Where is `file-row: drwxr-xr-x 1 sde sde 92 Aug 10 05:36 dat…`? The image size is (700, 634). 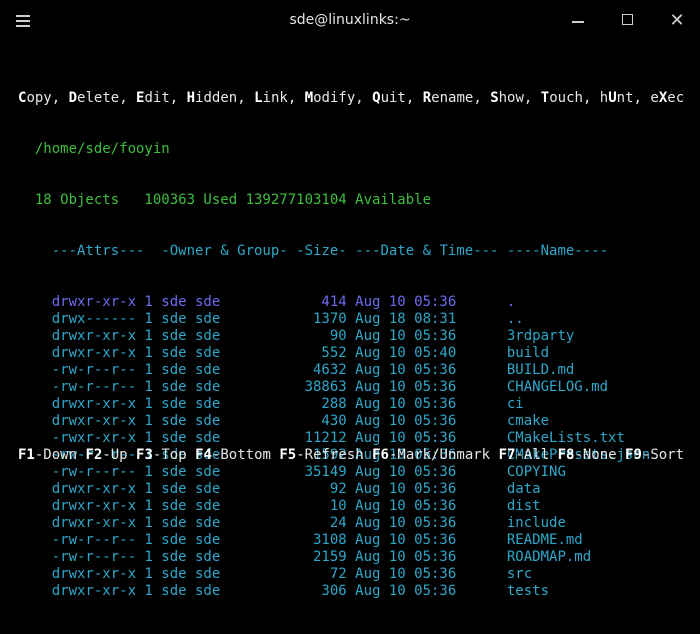
file-row: drwxr-xr-x 1 sde sde 92 Aug 10 05:36 dat… is located at coordinates (351, 489).